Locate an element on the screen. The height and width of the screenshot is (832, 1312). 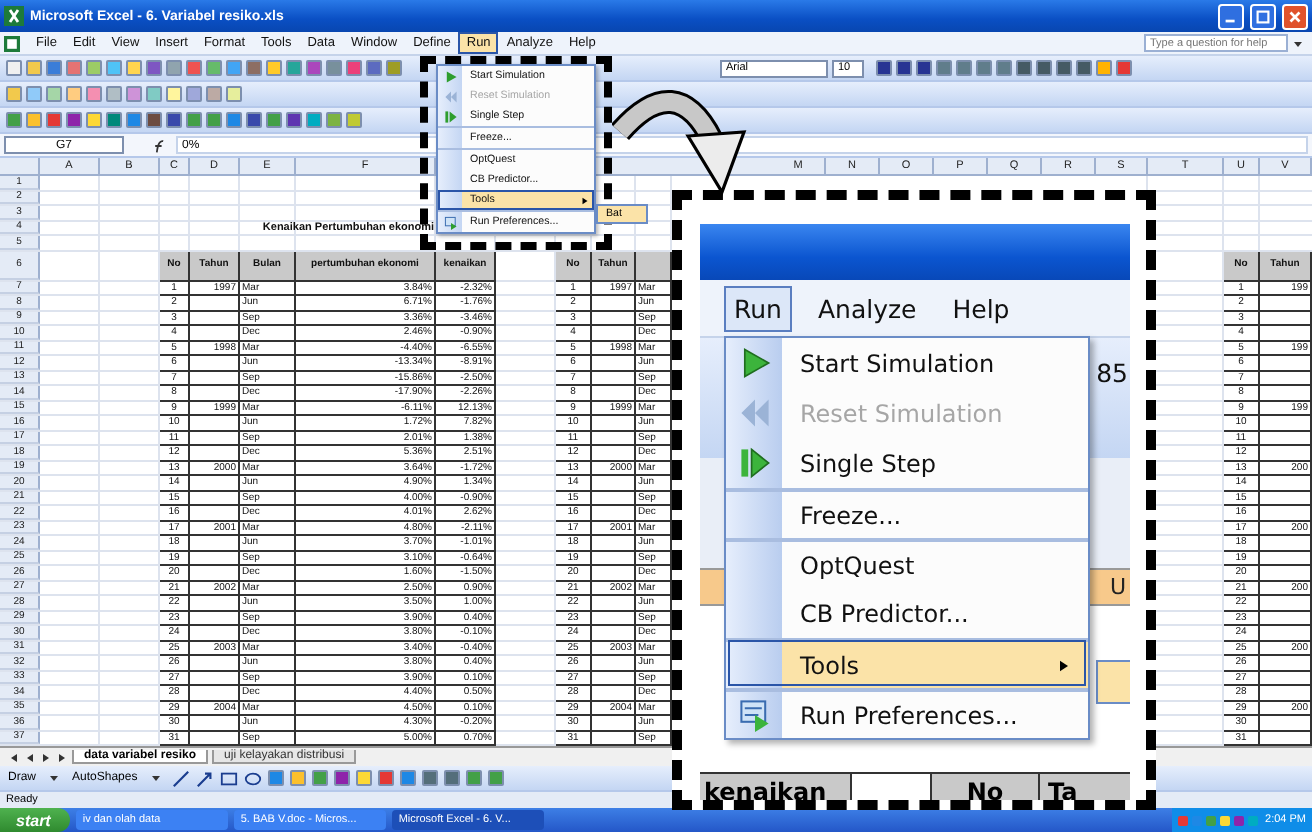
close-icon is located at coordinates (1295, 16).